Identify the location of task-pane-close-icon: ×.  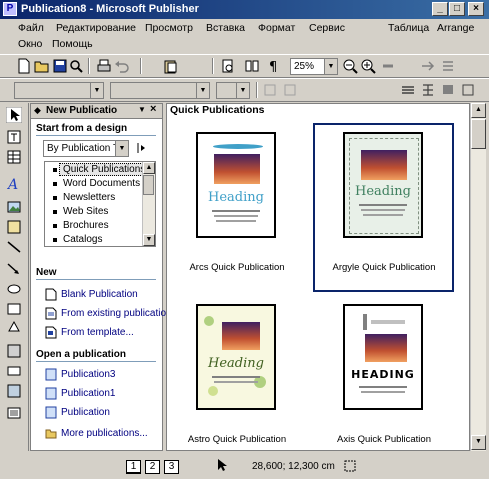
(153, 109).